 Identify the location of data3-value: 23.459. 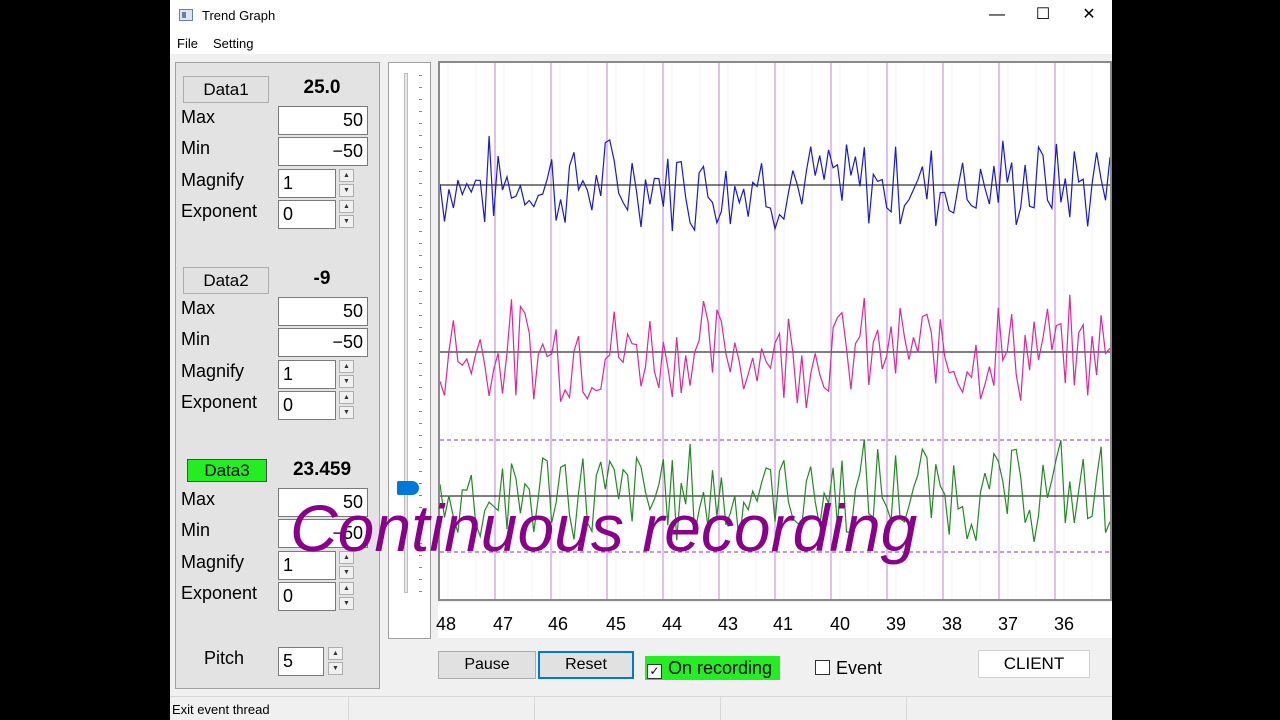
(322, 469).